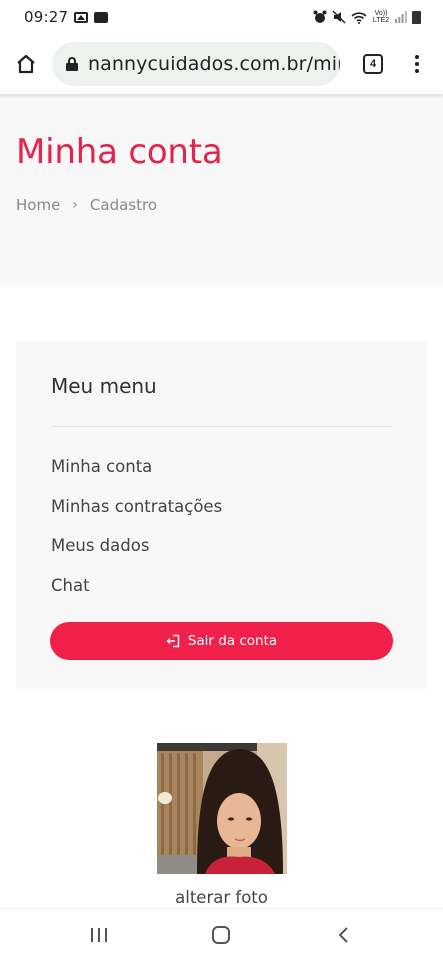 This screenshot has width=443, height=960. I want to click on home-nav-icon, so click(221, 934).